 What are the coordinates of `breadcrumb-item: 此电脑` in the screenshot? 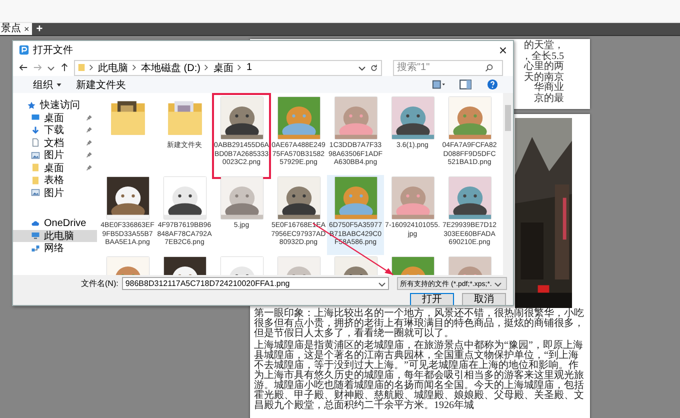 It's located at (113, 67).